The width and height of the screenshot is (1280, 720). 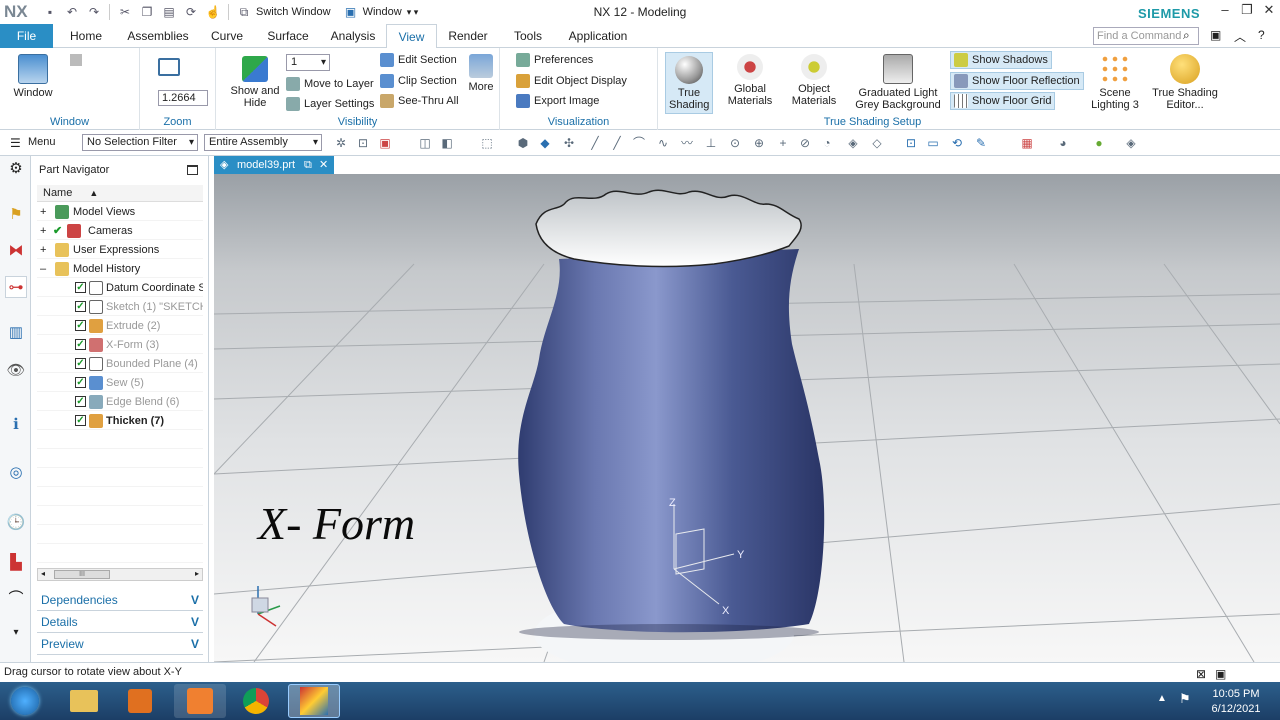 I want to click on full-screen-icon: ⊠, so click(x=1201, y=674).